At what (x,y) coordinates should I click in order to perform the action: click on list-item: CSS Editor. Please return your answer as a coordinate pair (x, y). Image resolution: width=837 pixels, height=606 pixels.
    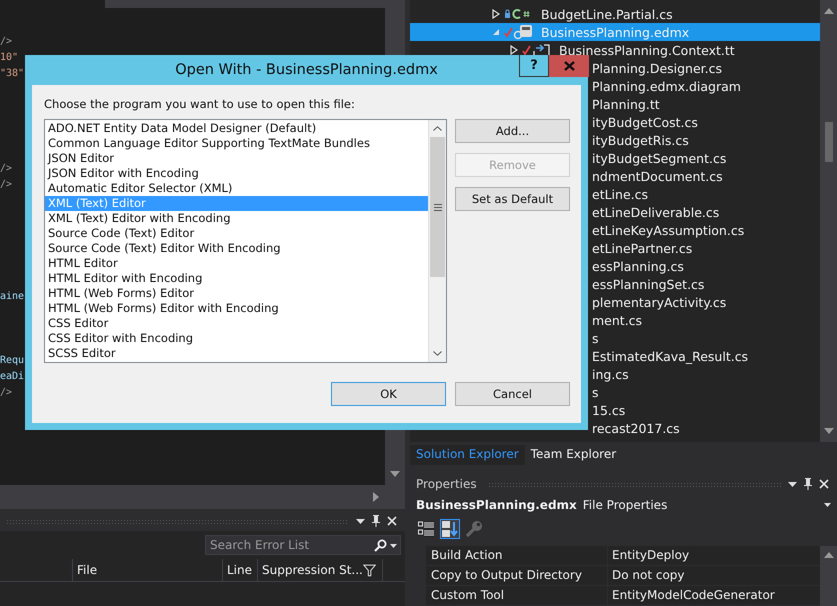
    Looking at the image, I should click on (236, 323).